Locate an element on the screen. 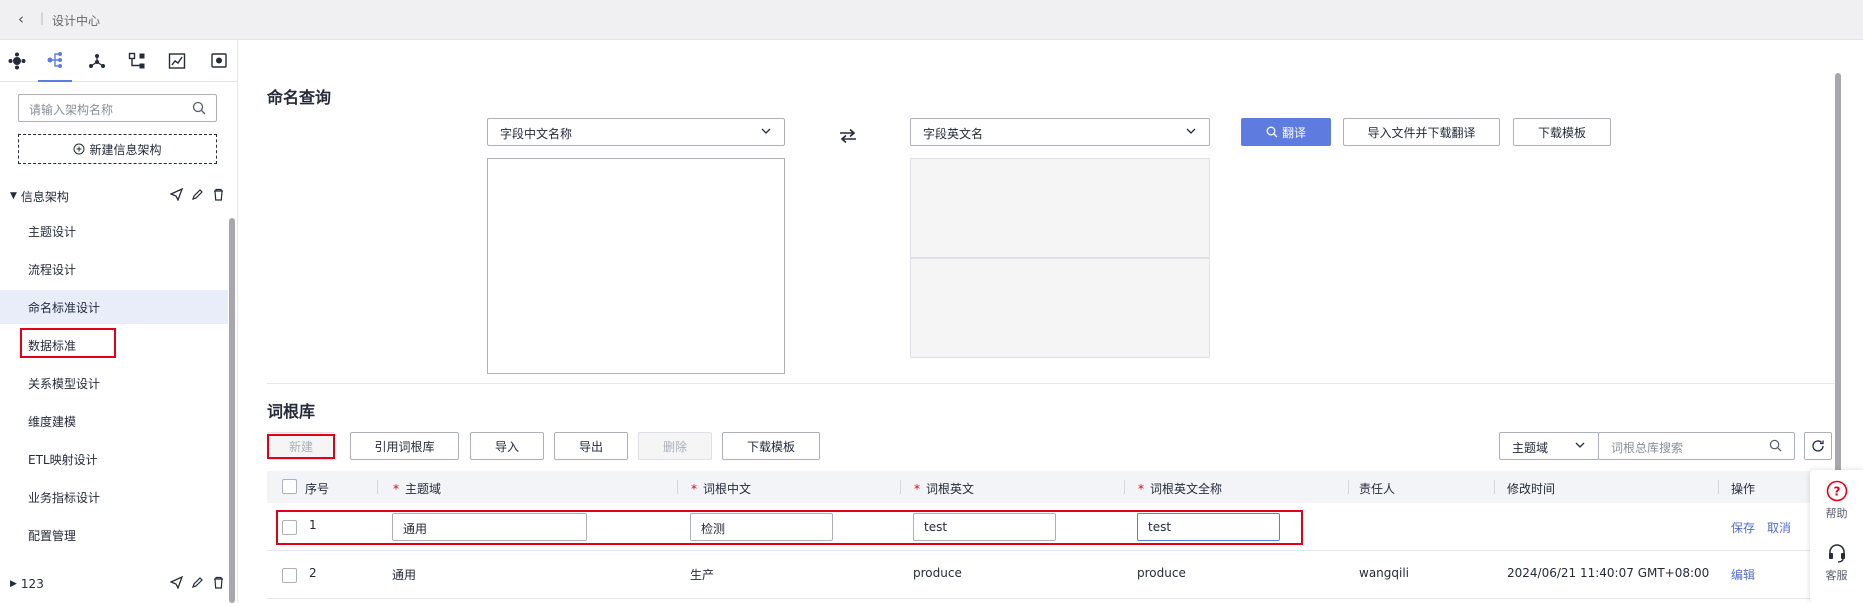  customer-service-button: 客服 is located at coordinates (1836, 562).